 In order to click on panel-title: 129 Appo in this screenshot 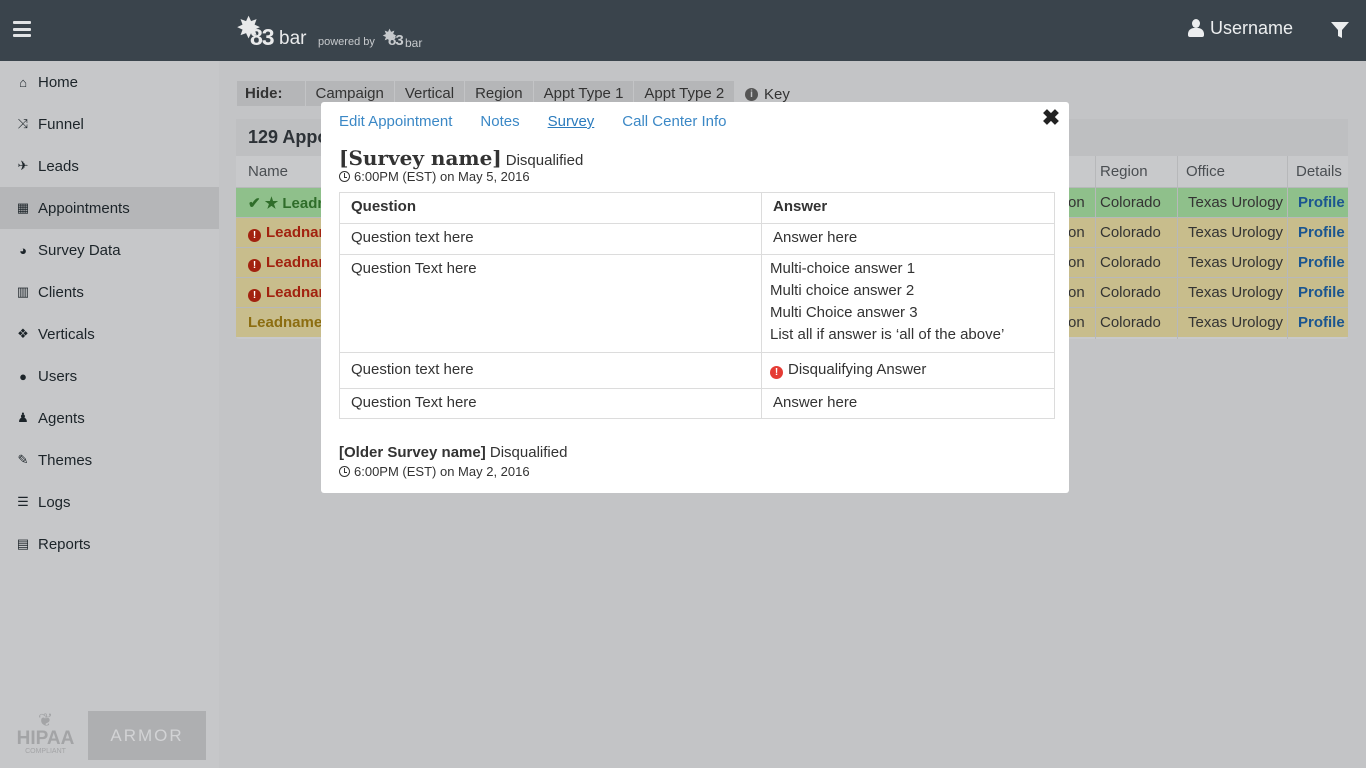, I will do `click(288, 137)`.